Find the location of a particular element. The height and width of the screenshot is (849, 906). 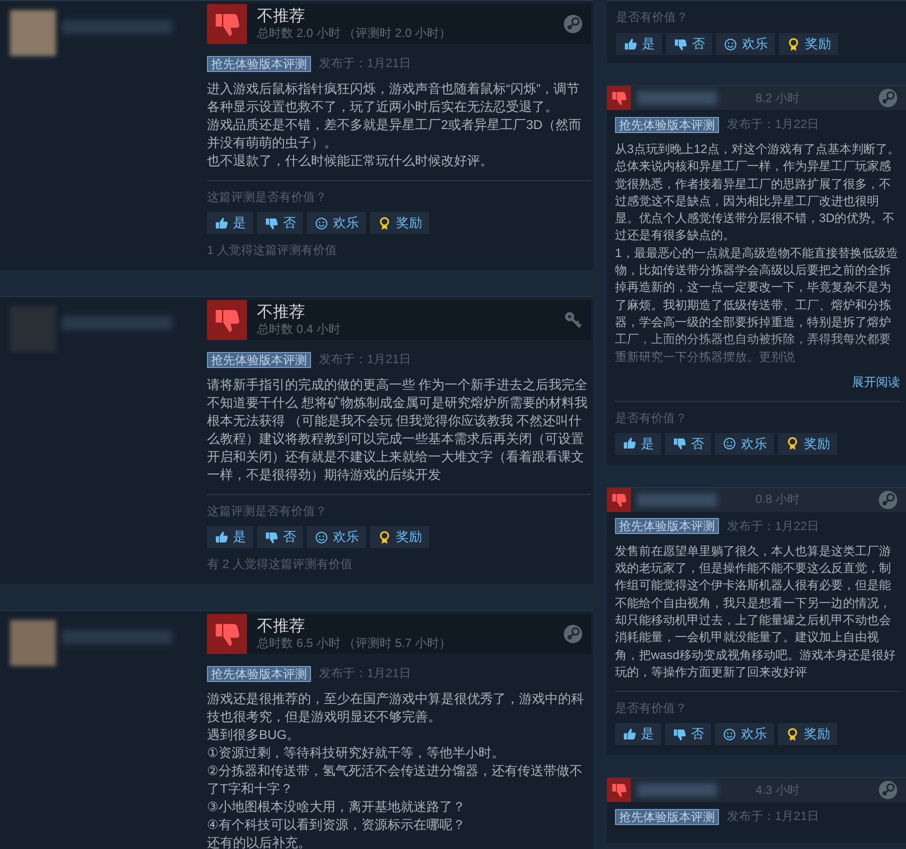

playtime: 8.2 小时 is located at coordinates (777, 98).